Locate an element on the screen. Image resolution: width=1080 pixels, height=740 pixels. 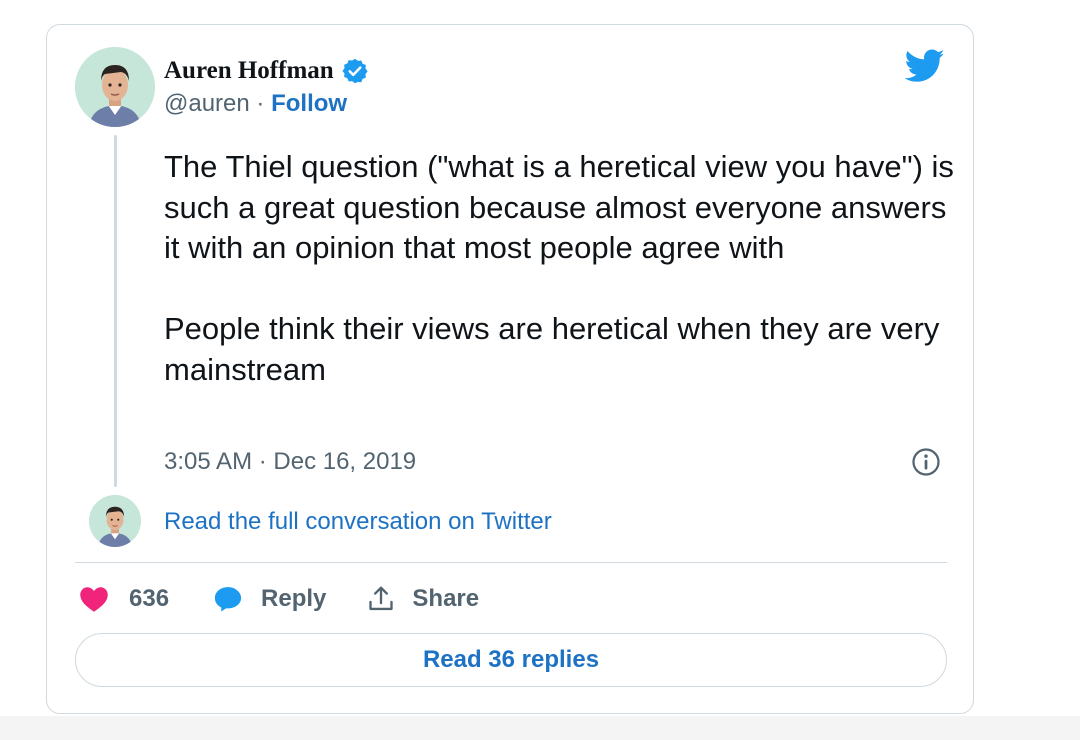
author-name-row: Auren Hoffman is located at coordinates (266, 71).